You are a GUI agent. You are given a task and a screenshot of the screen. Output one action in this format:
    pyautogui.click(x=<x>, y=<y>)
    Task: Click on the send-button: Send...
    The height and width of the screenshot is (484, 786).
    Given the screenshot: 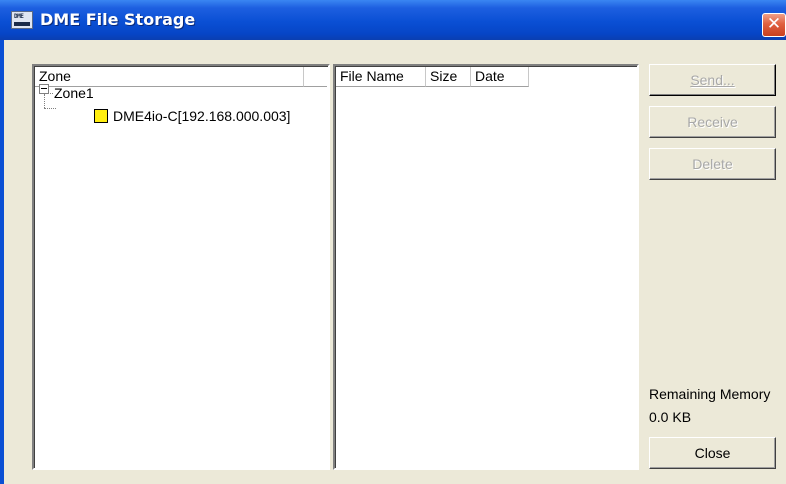 What is the action you would take?
    pyautogui.click(x=712, y=80)
    